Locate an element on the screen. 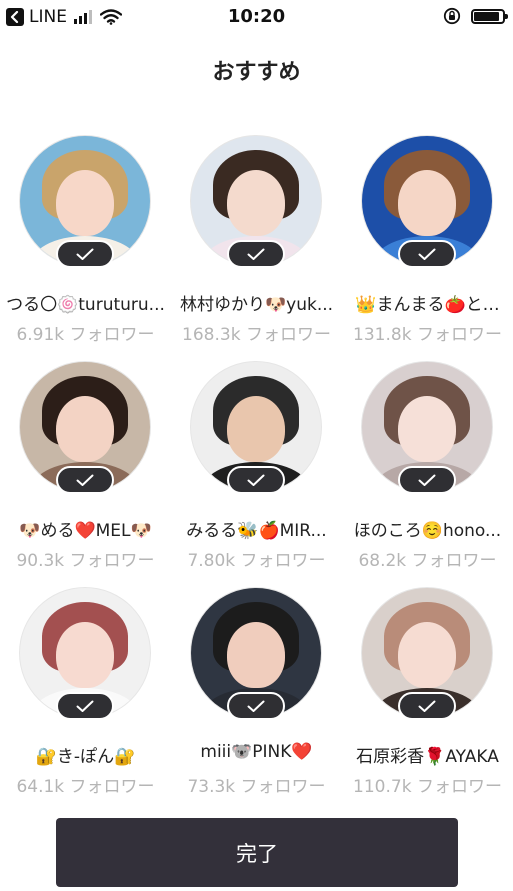 The width and height of the screenshot is (513, 891). follower-count: 64.1k フォロワー is located at coordinates (85, 787).